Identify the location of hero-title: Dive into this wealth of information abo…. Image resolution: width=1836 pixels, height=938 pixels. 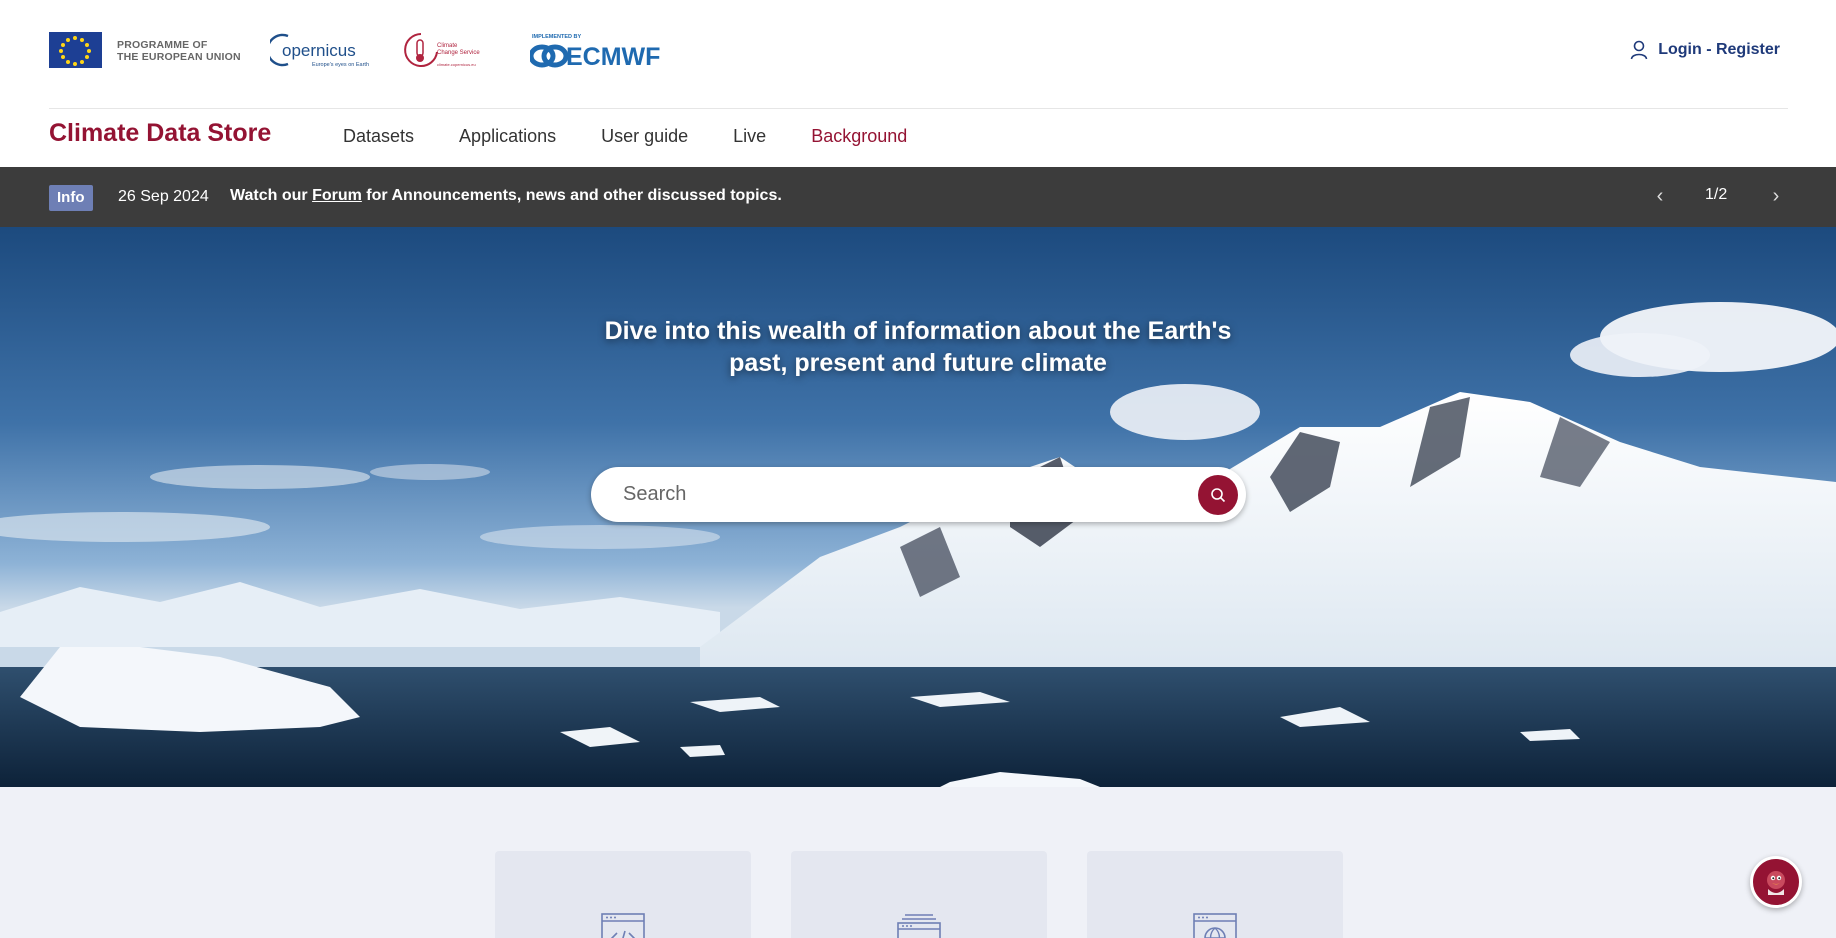
(918, 347).